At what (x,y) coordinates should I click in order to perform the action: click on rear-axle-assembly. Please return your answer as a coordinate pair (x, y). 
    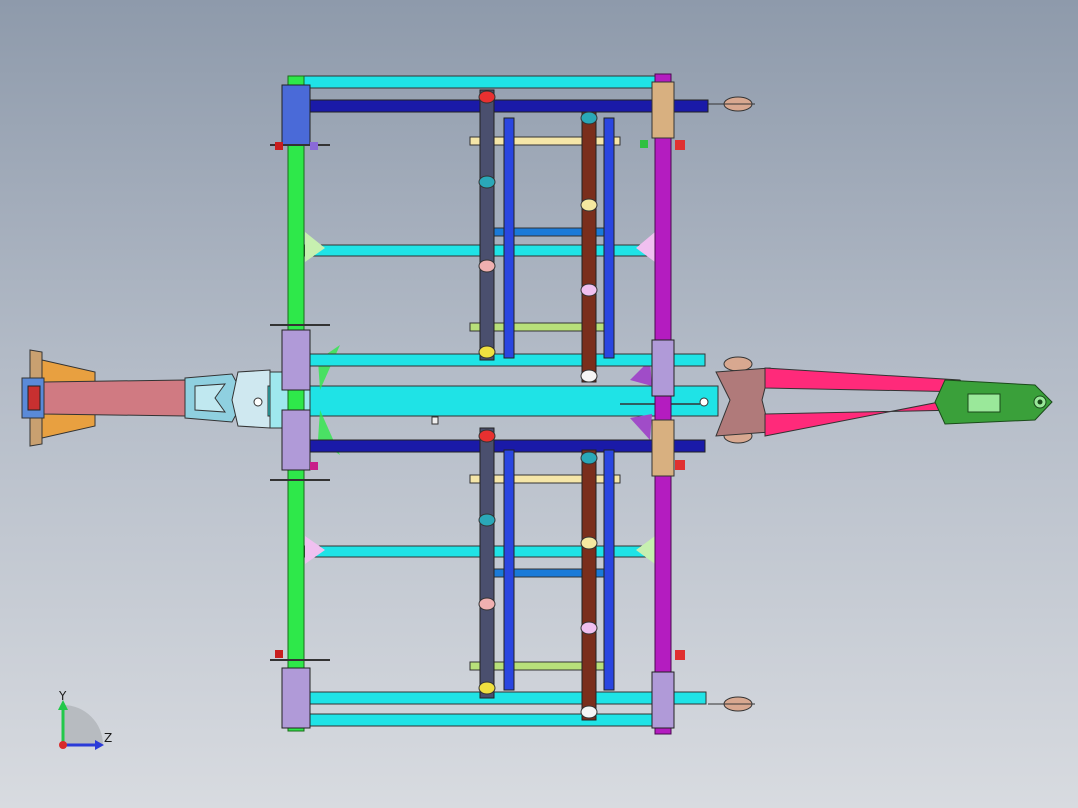
    Looking at the image, I should click on (133, 398).